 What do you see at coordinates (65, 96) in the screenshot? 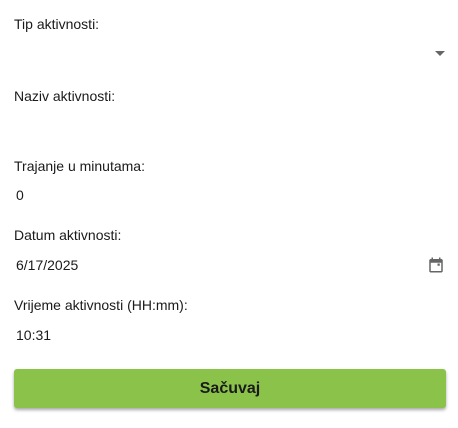
I see `activity-name-label: Naziv aktivnosti:` at bounding box center [65, 96].